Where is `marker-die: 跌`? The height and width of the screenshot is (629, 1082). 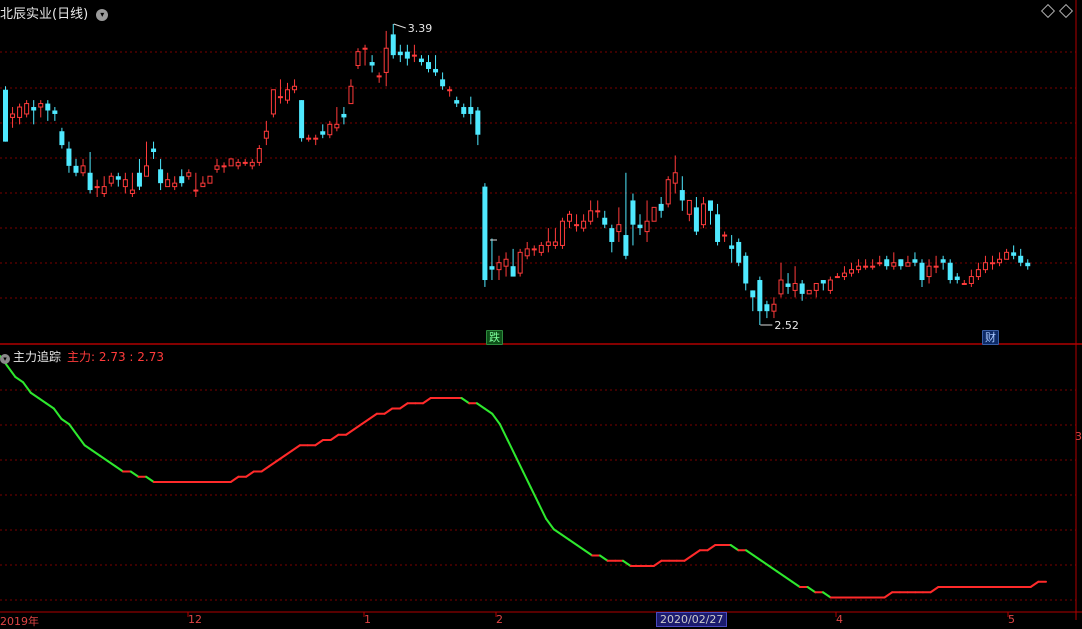 marker-die: 跌 is located at coordinates (494, 337).